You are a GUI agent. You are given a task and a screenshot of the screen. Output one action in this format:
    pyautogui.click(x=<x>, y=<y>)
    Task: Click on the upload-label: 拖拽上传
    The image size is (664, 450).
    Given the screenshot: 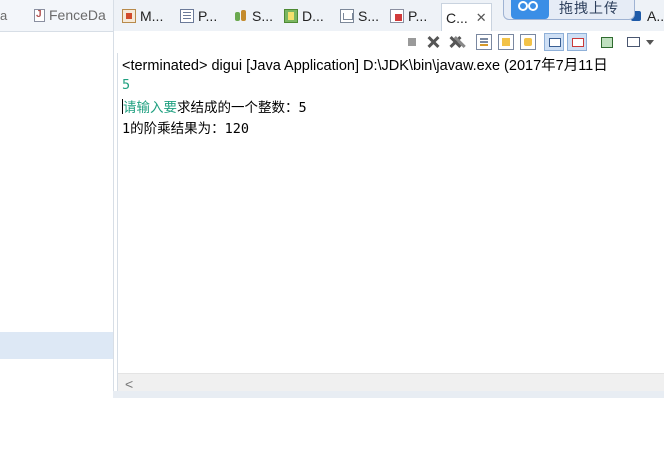 What is the action you would take?
    pyautogui.click(x=589, y=8)
    